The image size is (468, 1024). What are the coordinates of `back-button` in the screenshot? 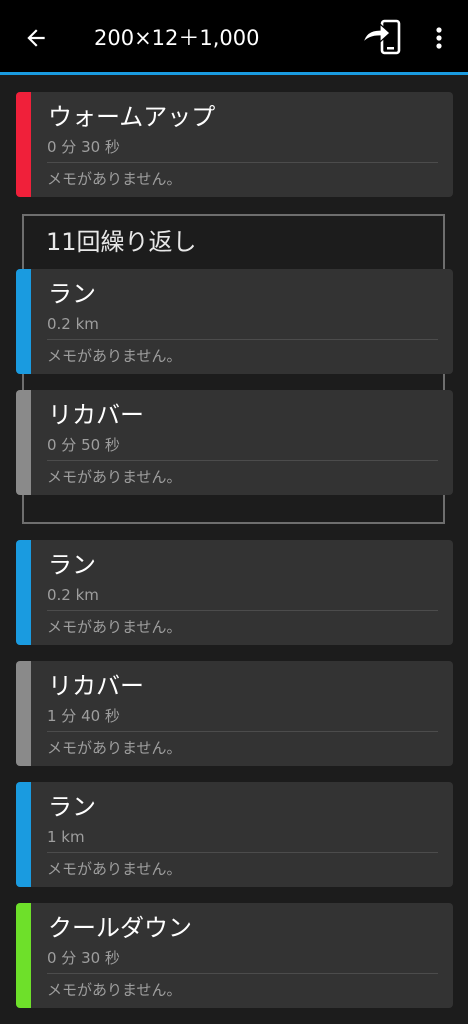 It's located at (36, 38).